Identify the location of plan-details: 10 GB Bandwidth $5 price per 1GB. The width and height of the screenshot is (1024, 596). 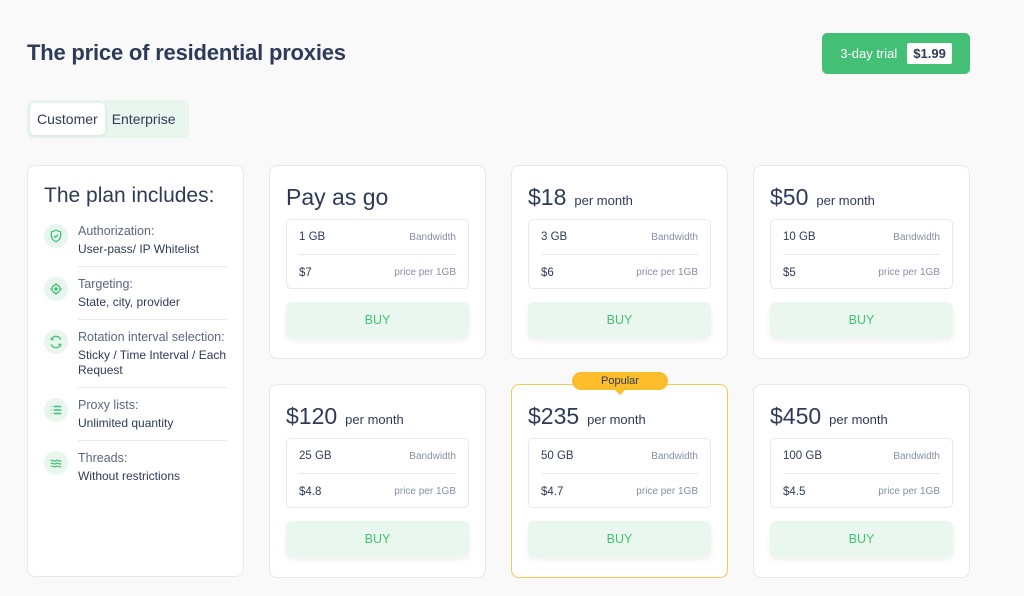
(861, 254).